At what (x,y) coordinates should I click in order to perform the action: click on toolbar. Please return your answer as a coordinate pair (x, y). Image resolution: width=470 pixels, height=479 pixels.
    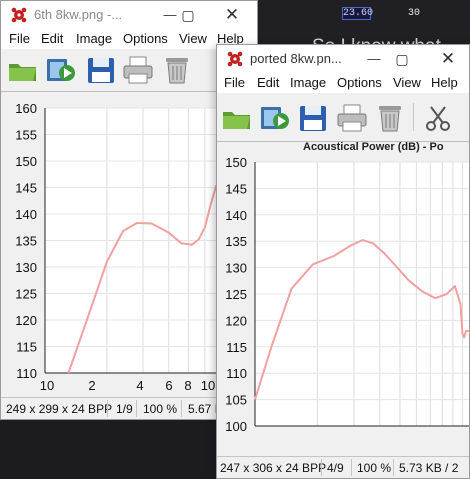
    Looking at the image, I should click on (343, 114).